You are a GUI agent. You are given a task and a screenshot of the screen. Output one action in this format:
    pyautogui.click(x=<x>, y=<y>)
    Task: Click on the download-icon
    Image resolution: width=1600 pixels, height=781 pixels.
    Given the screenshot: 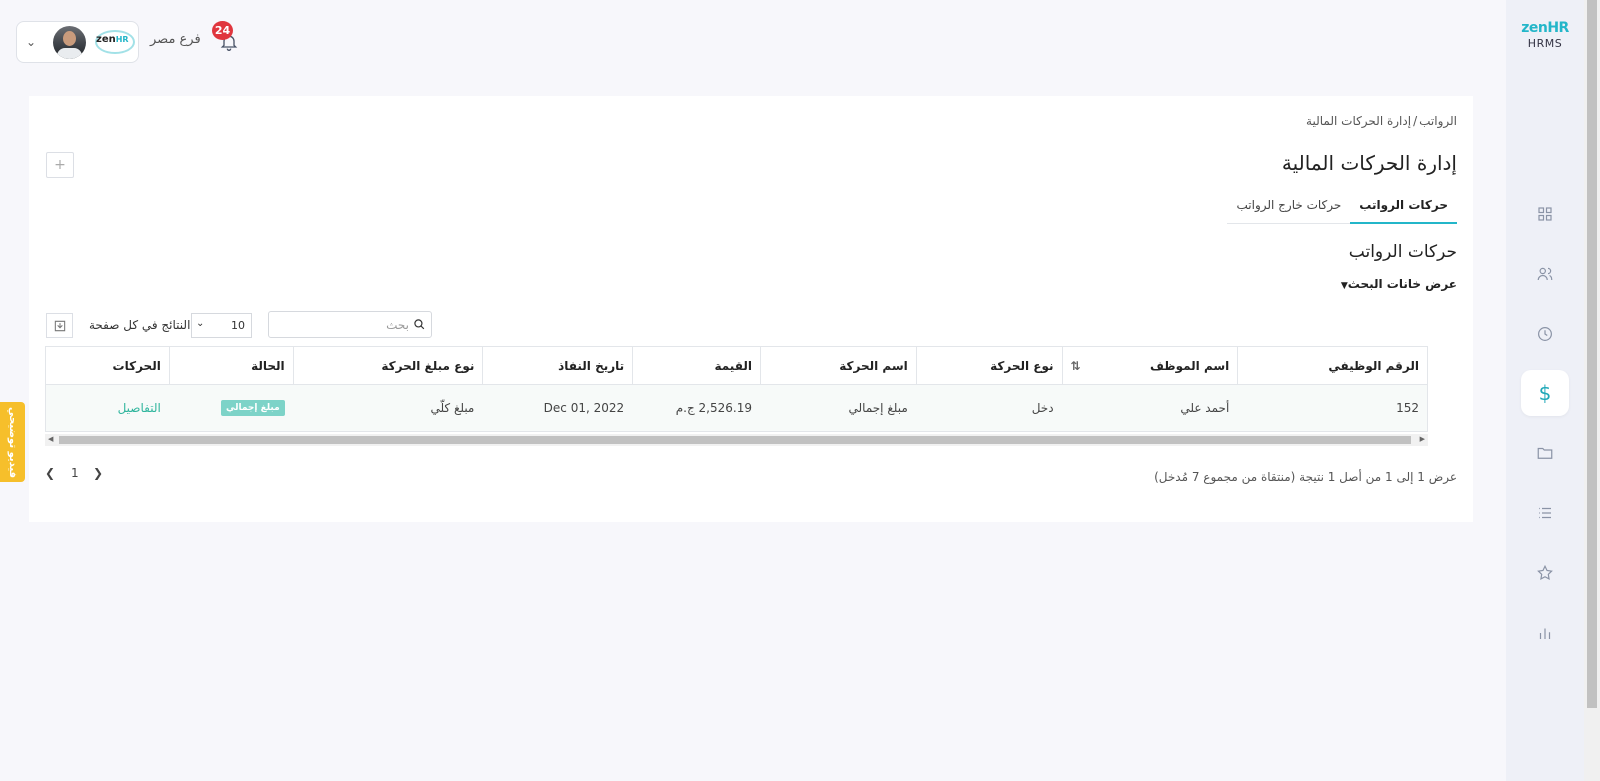 What is the action you would take?
    pyautogui.click(x=59, y=325)
    